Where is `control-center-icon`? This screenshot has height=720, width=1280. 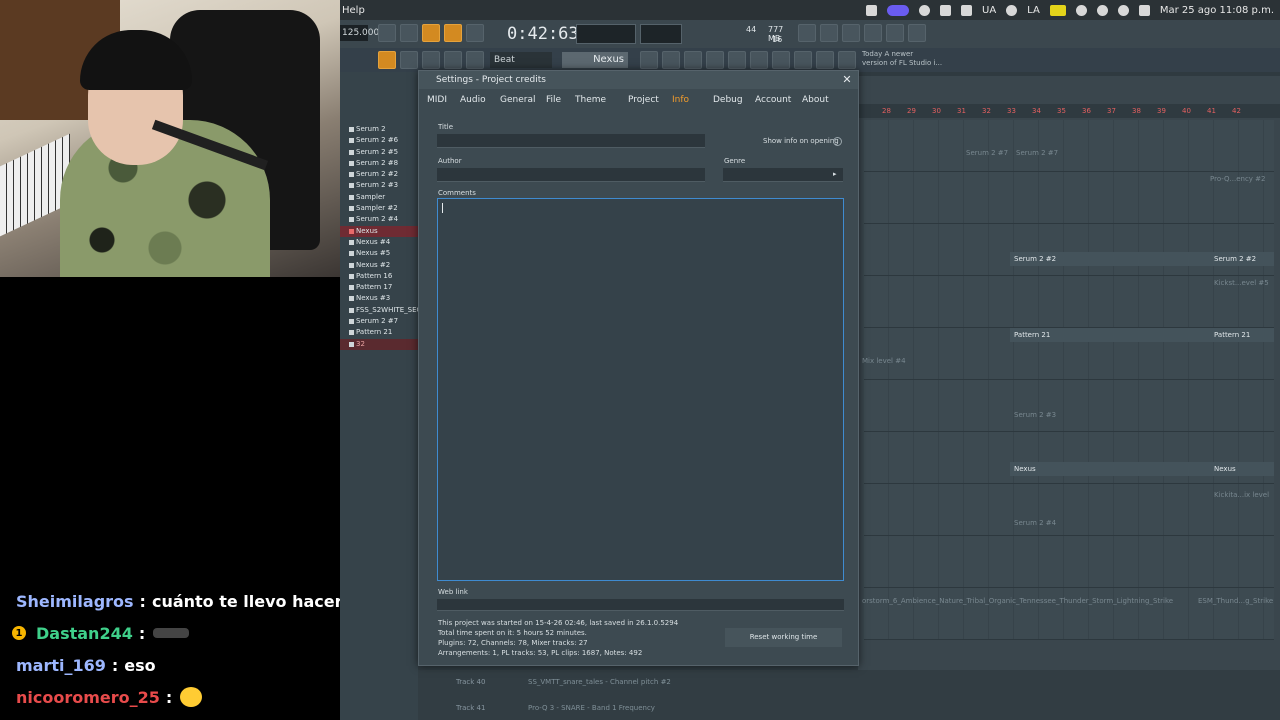 control-center-icon is located at coordinates (1144, 10).